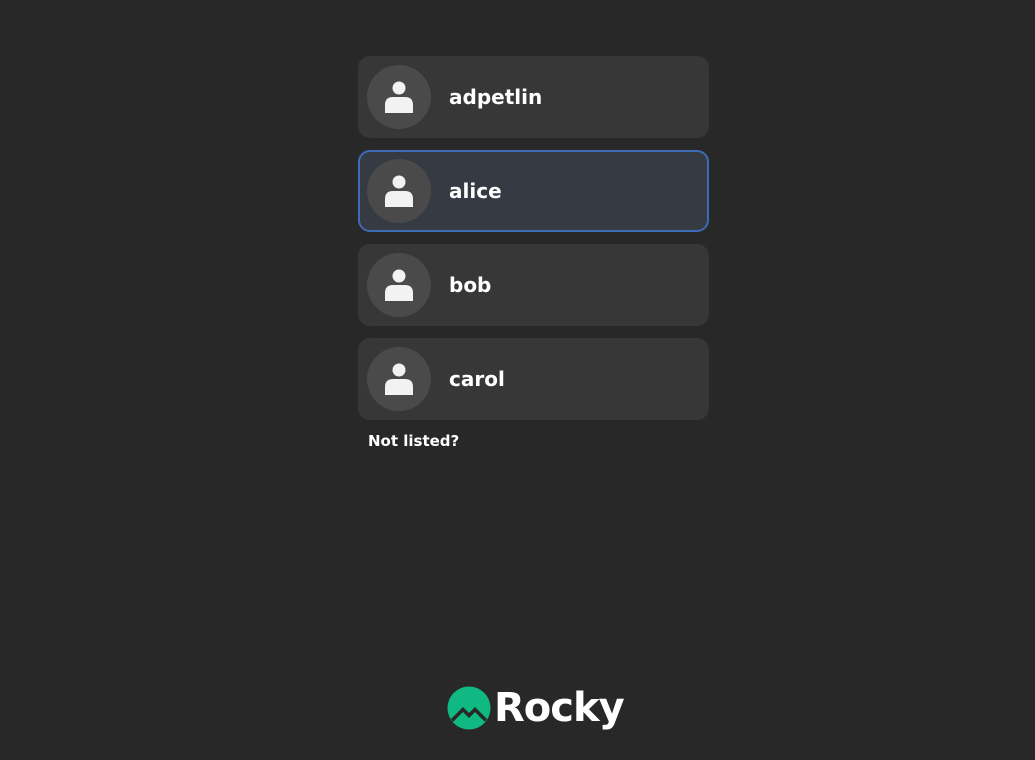 Image resolution: width=1035 pixels, height=760 pixels. I want to click on user-row-bob: bob, so click(533, 285).